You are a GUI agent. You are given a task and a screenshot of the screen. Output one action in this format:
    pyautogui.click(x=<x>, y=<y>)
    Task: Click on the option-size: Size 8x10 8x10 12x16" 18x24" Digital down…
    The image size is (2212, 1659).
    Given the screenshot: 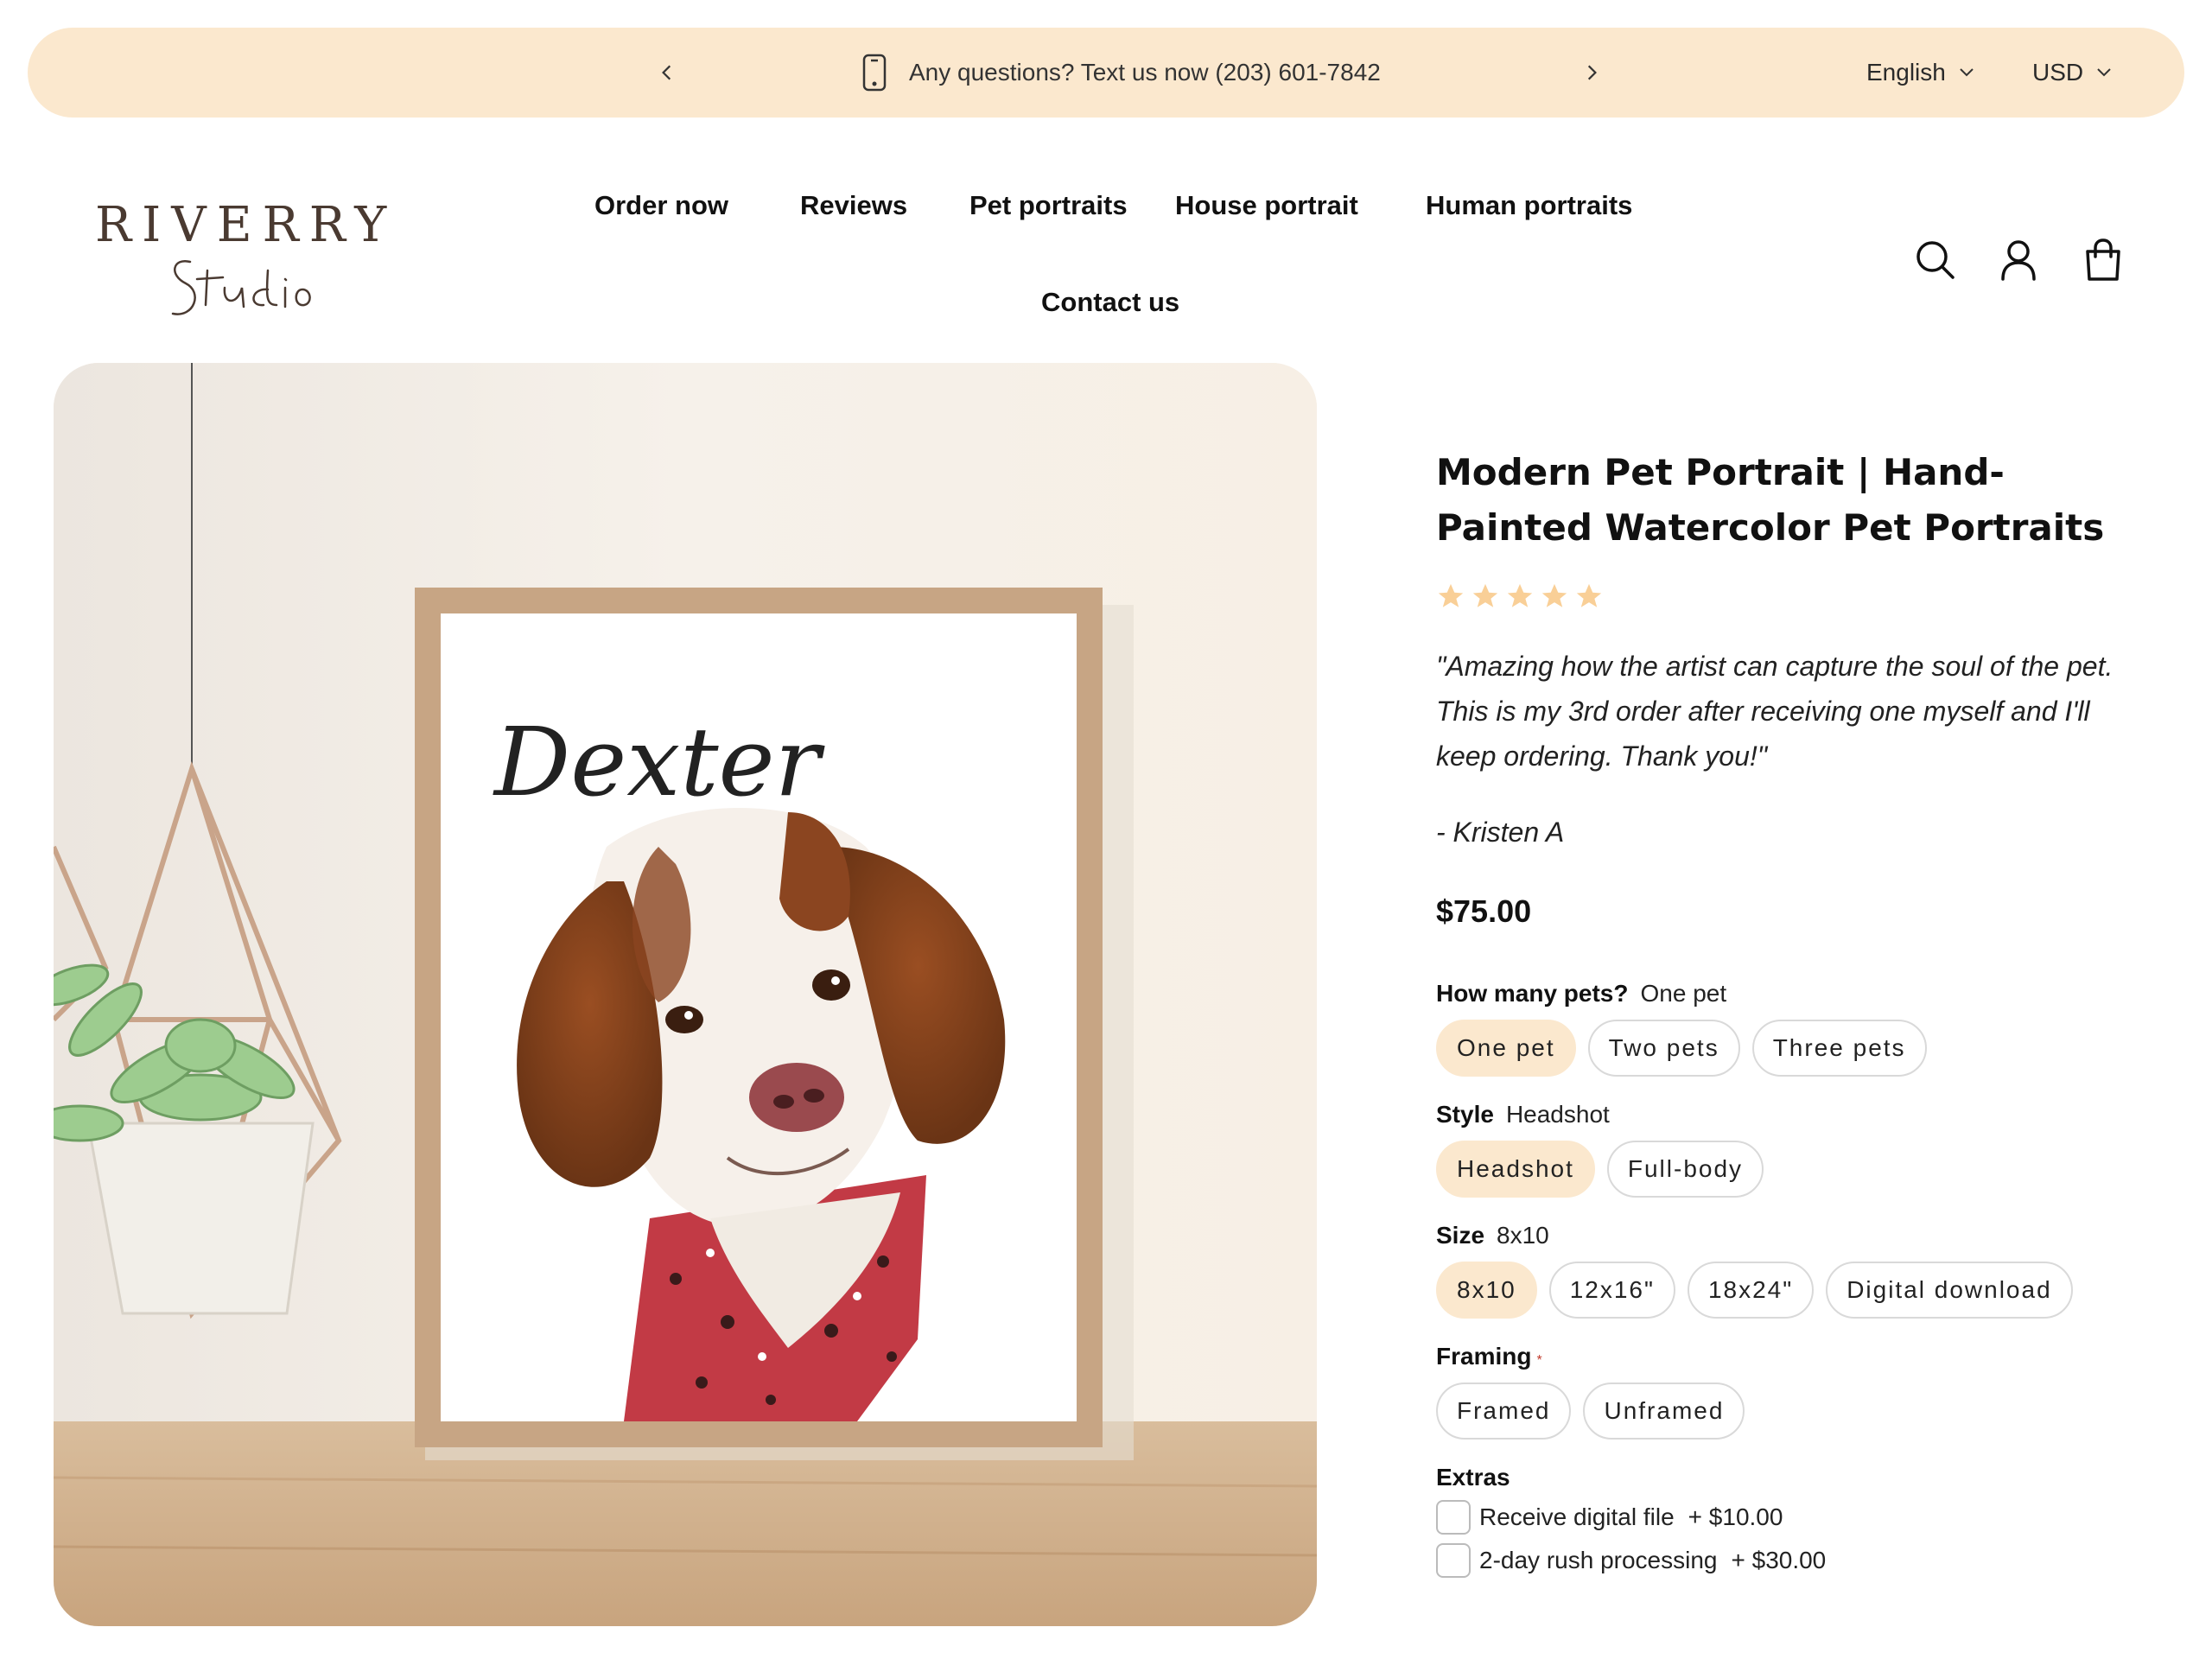 What is the action you would take?
    pyautogui.click(x=1781, y=1270)
    